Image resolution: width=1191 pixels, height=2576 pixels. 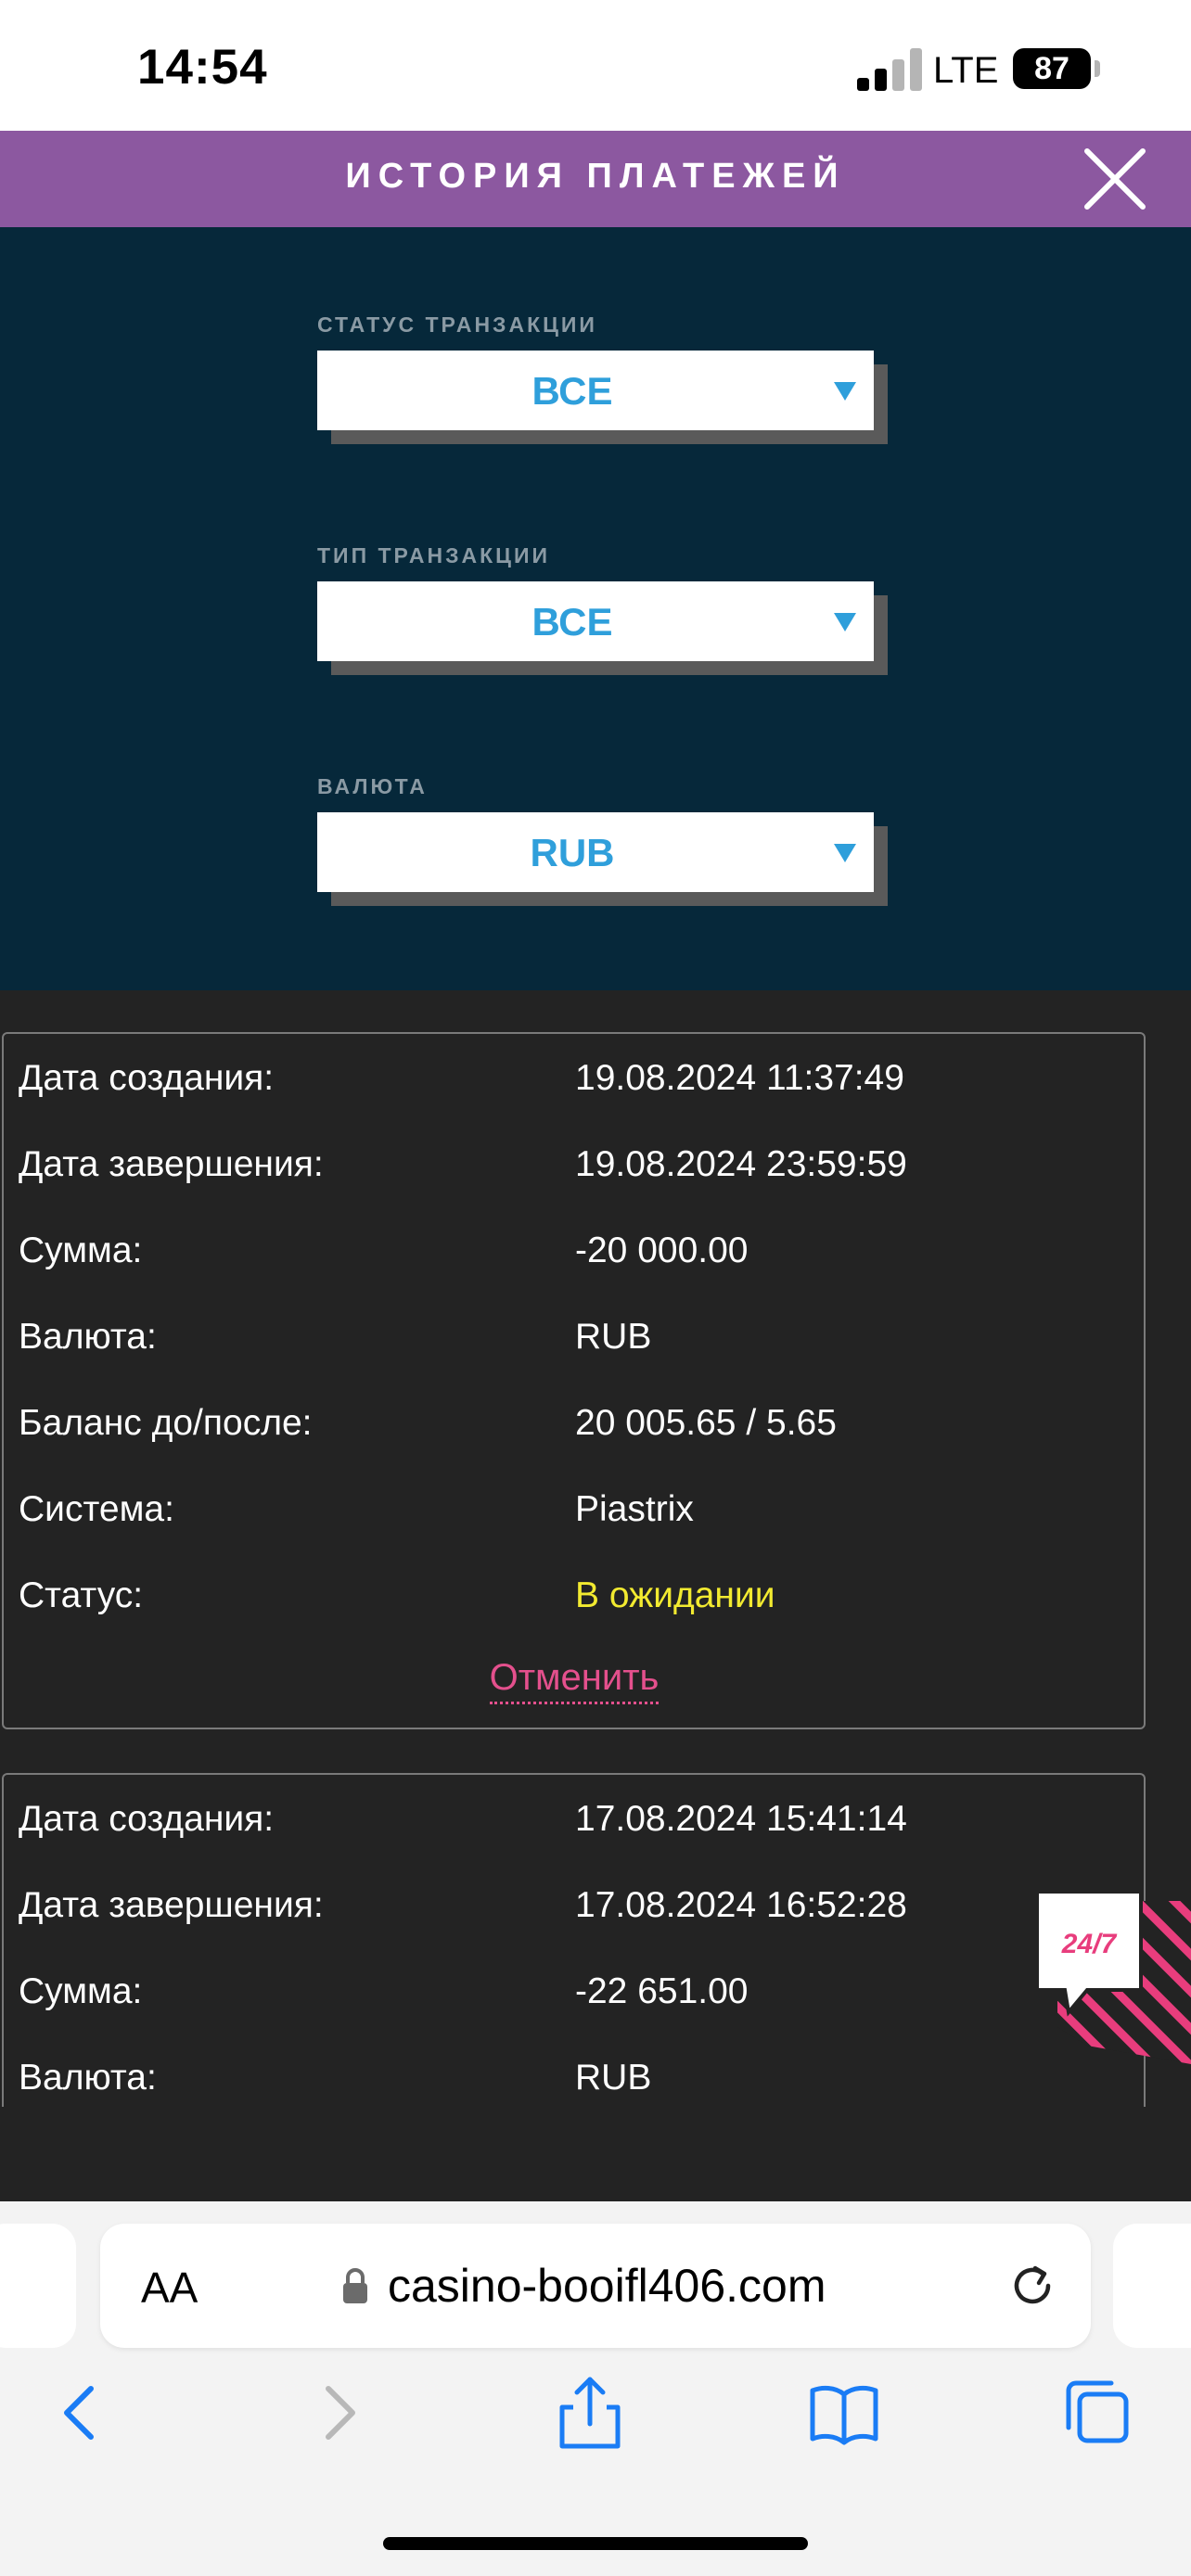 What do you see at coordinates (1096, 2413) in the screenshot?
I see `tabs-icon` at bounding box center [1096, 2413].